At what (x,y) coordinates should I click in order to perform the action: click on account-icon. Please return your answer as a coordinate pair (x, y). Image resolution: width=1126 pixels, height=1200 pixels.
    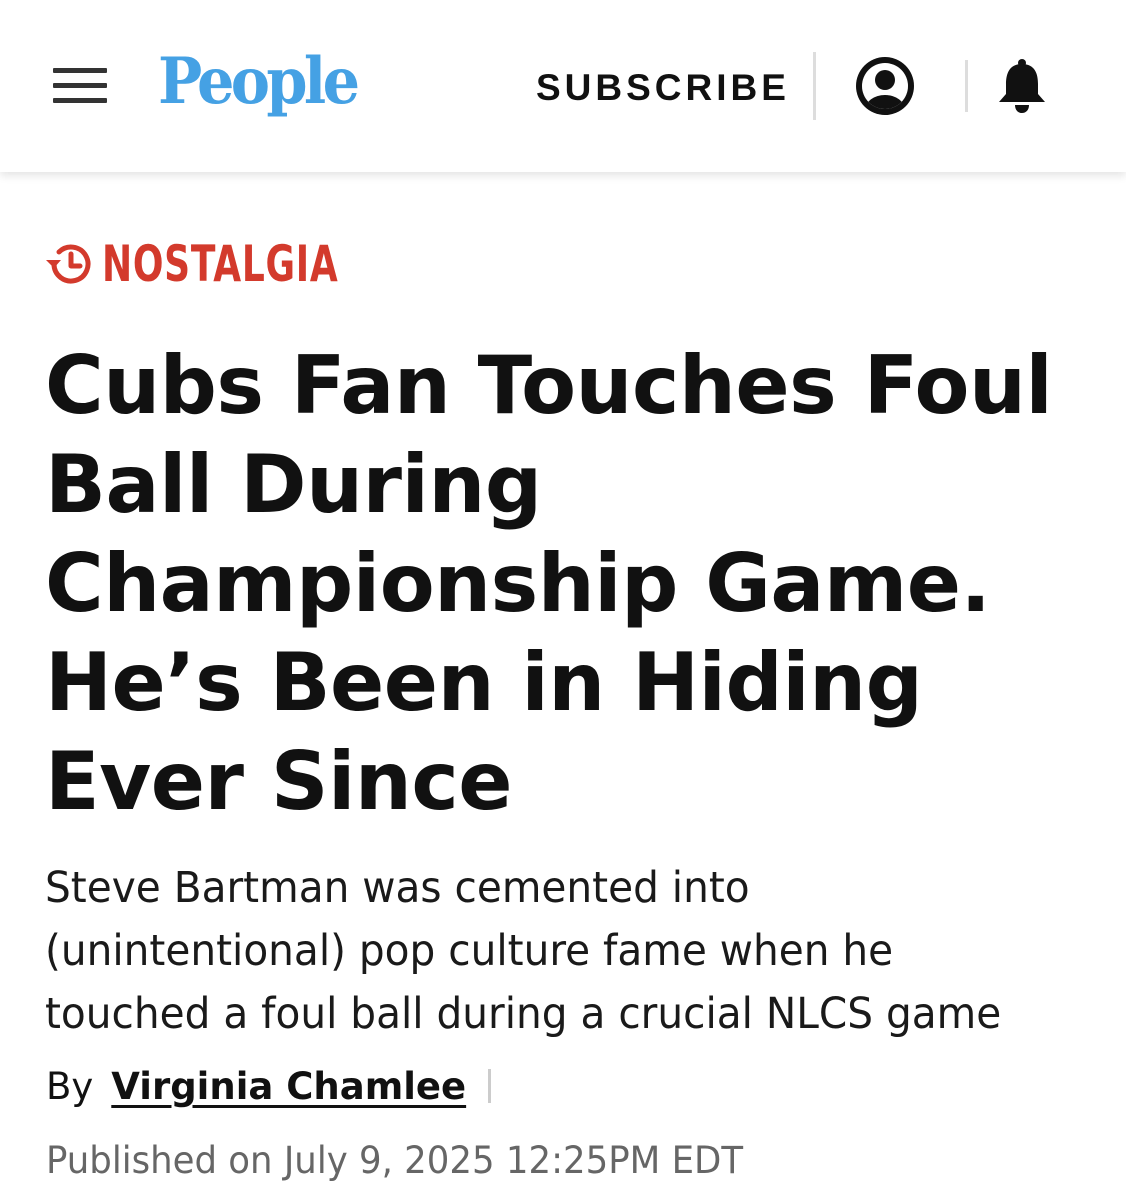
    Looking at the image, I should click on (885, 86).